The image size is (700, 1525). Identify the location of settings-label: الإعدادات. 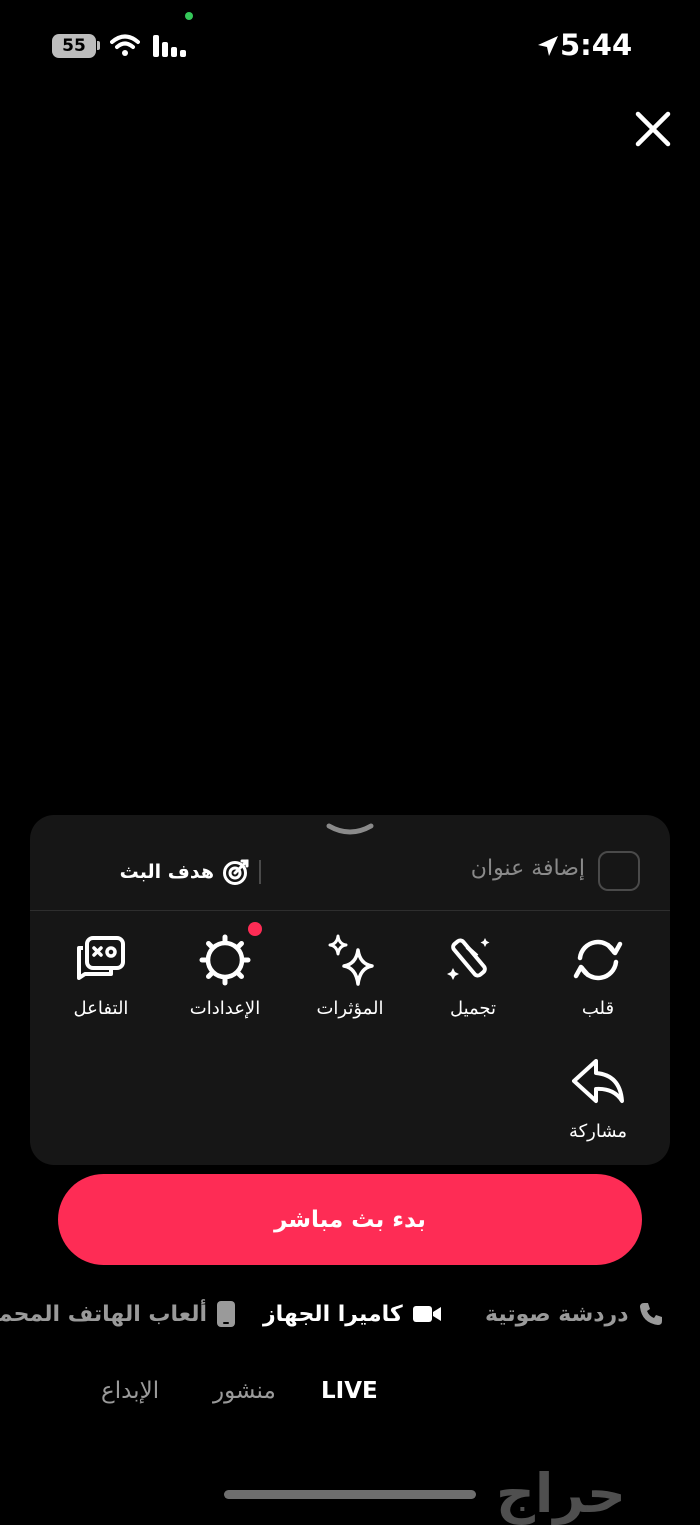
(225, 1008).